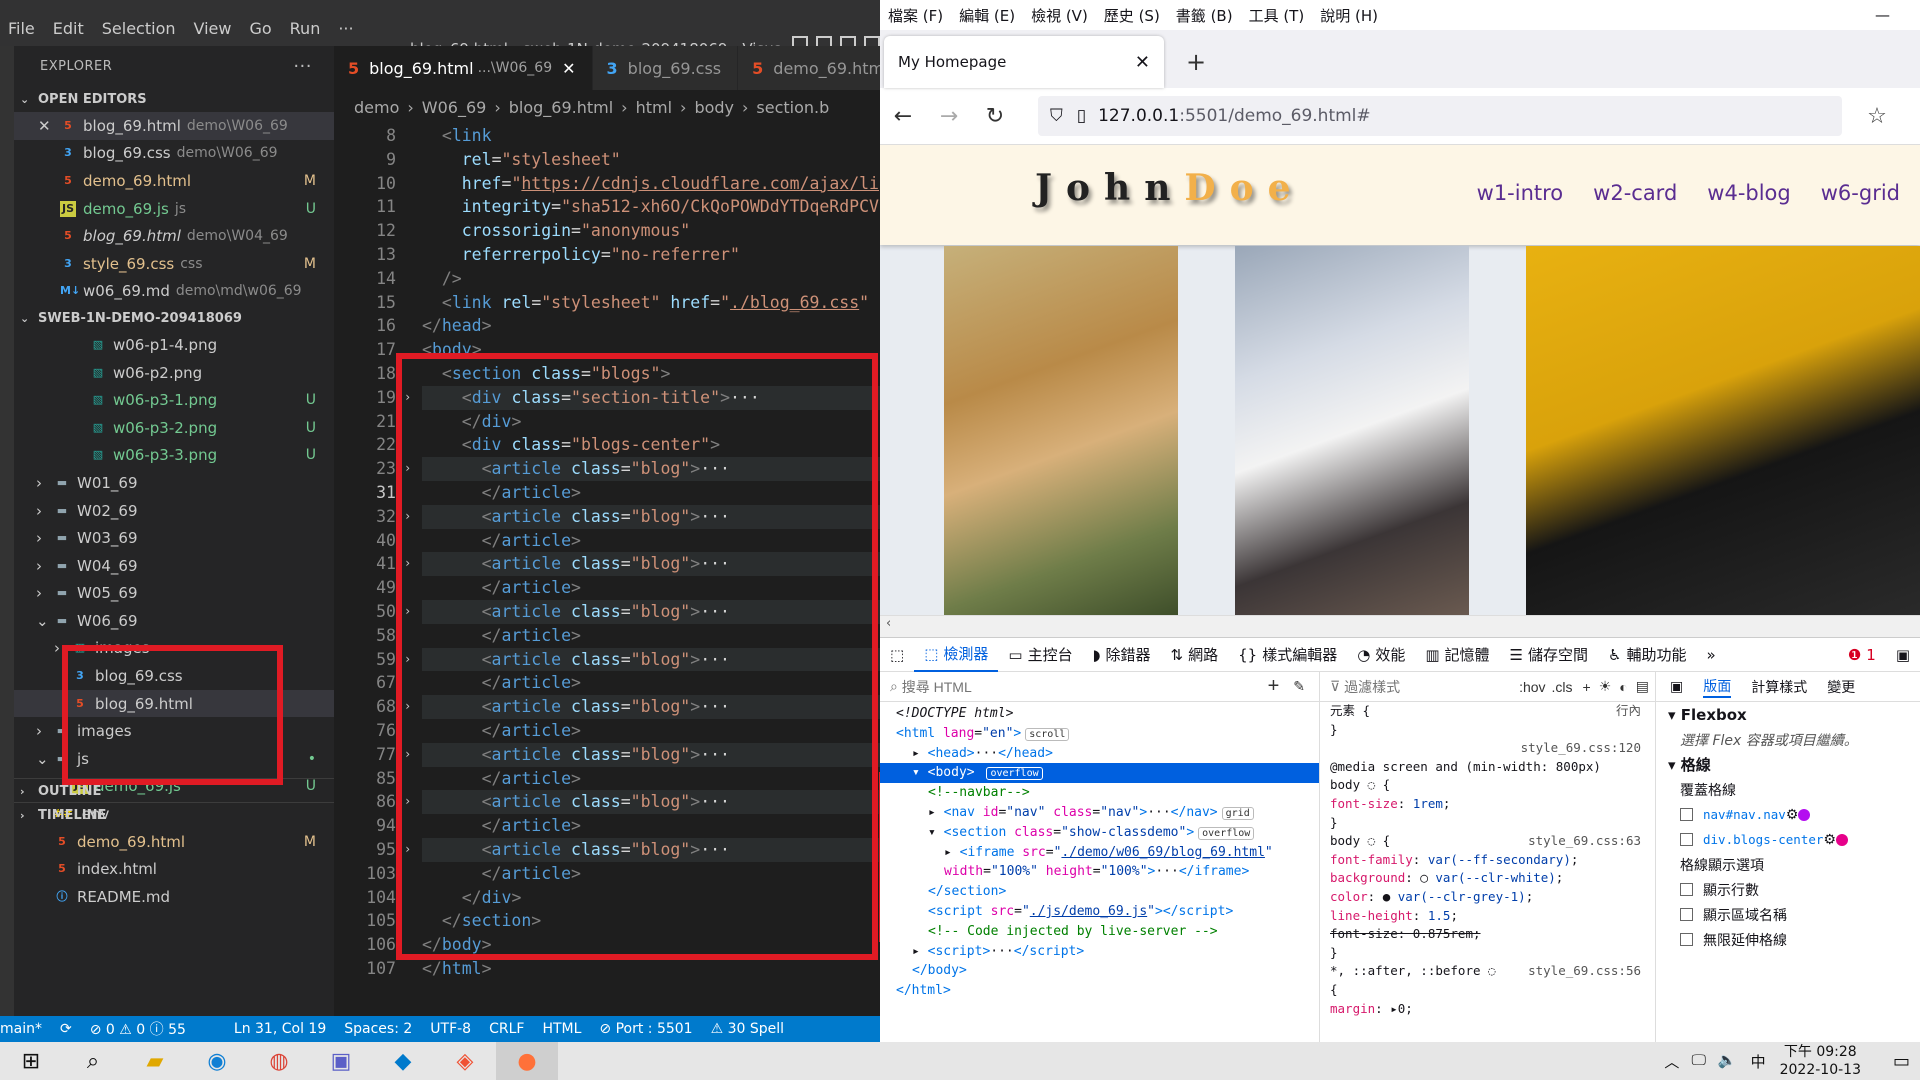 This screenshot has height=1080, width=1920. Describe the element at coordinates (1532, 687) in the screenshot. I see `hov-toggle: :hov` at that location.